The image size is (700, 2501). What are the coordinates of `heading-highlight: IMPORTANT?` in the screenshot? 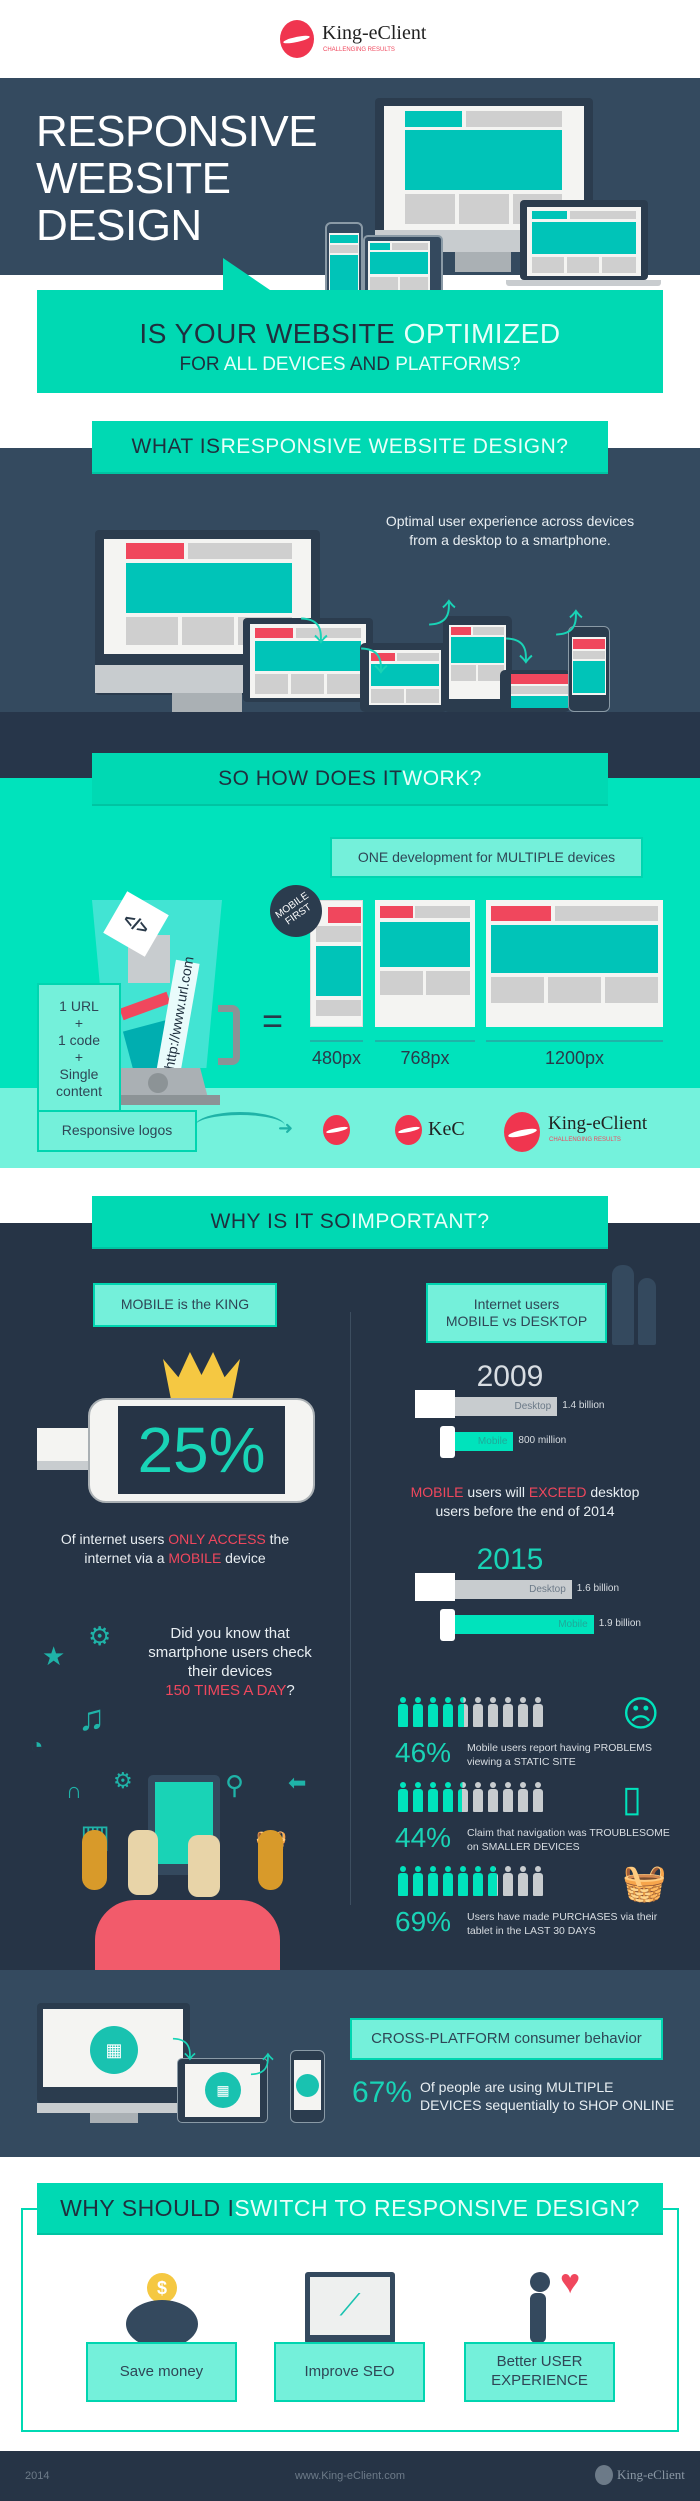 It's located at (420, 1221).